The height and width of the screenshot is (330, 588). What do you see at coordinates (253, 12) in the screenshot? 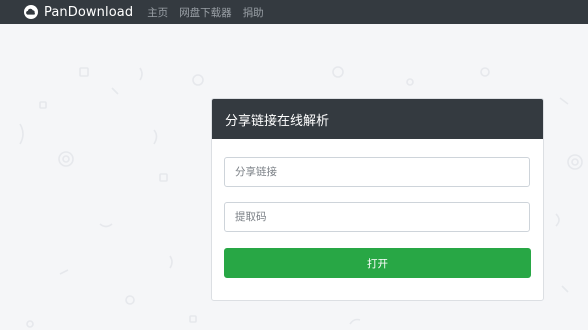
I see `nav-link-donate: 捐助` at bounding box center [253, 12].